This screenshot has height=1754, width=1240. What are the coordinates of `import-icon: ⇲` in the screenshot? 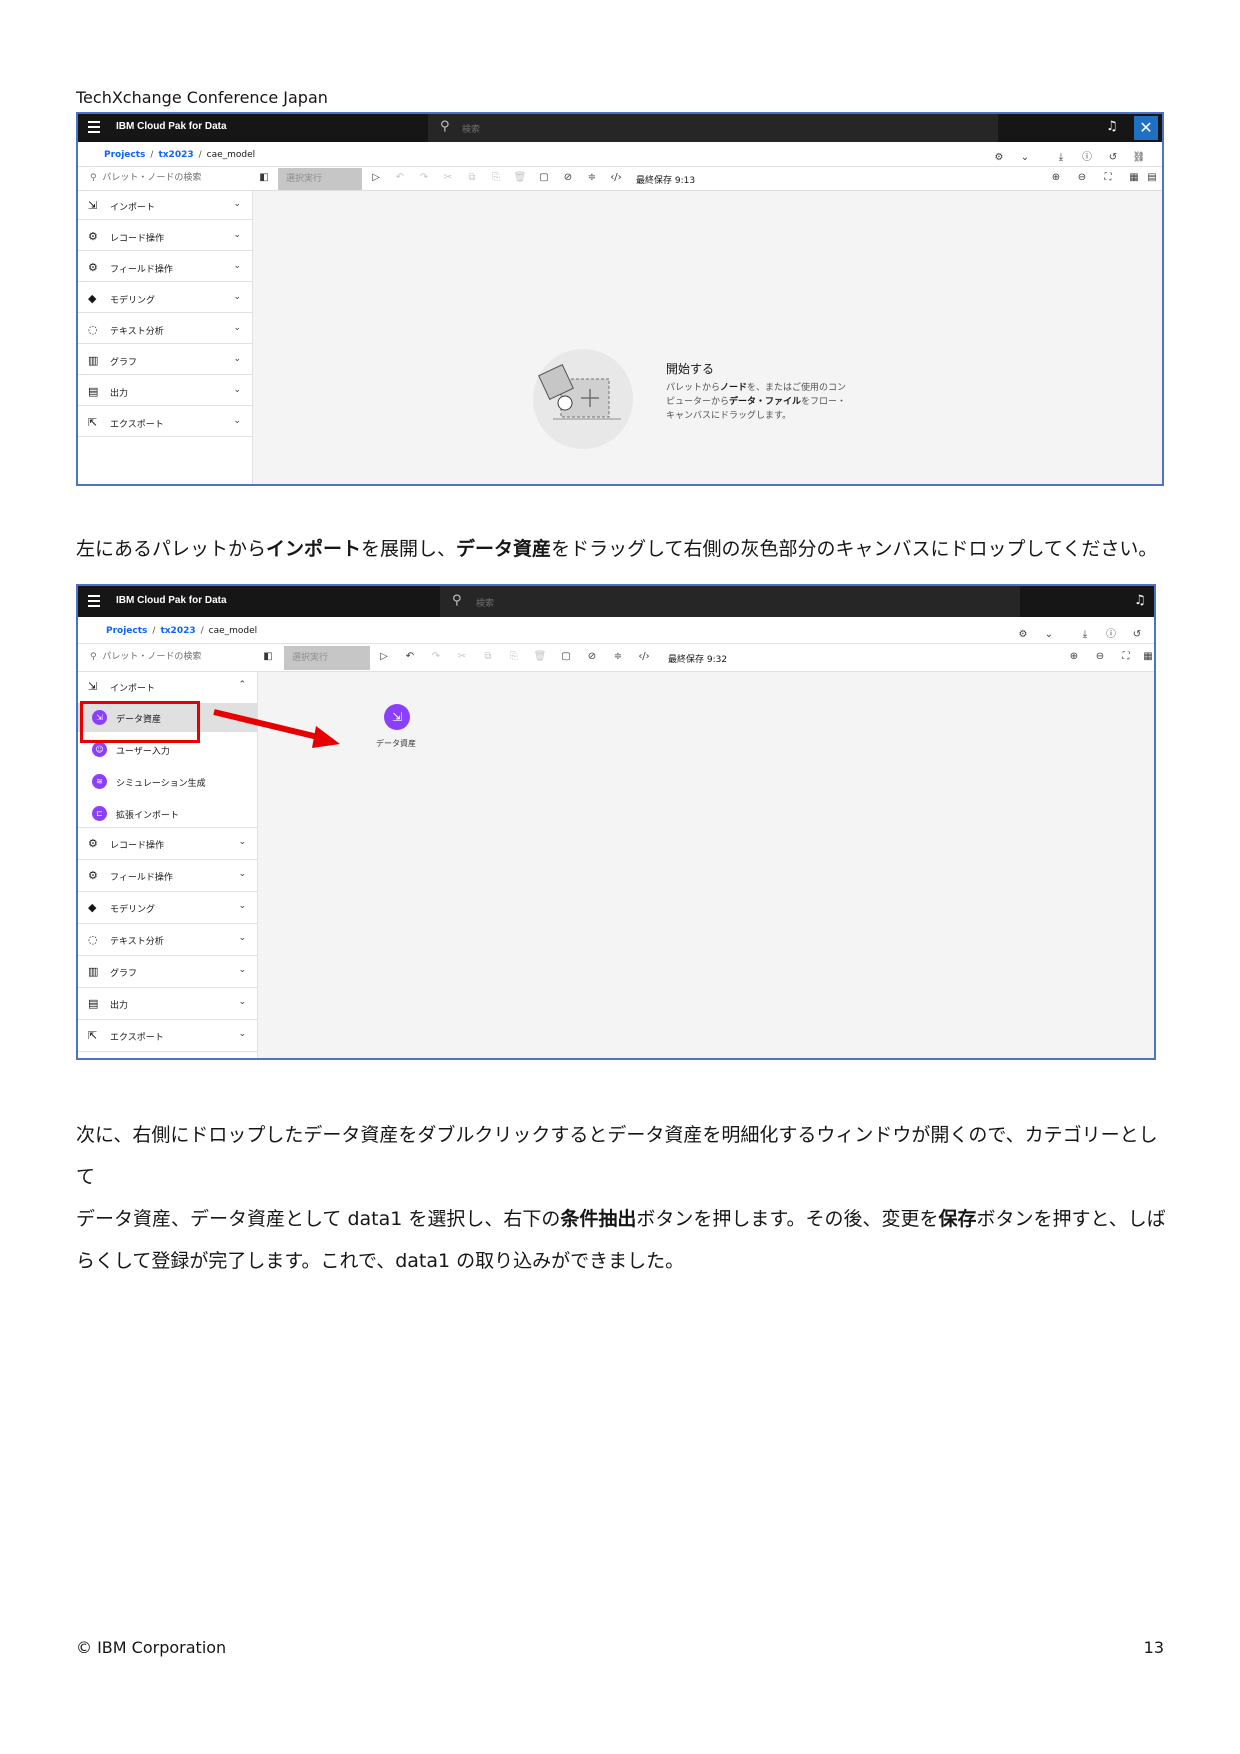 It's located at (93, 205).